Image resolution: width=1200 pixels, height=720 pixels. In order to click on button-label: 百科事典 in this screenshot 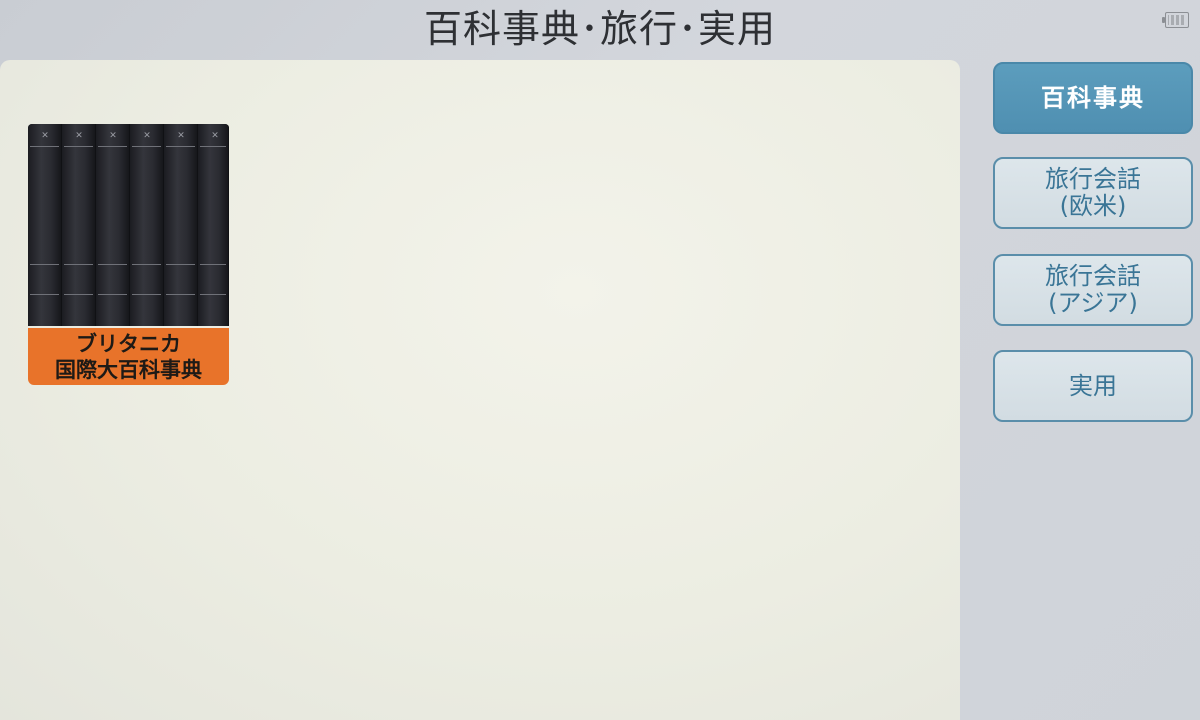, I will do `click(1093, 97)`.